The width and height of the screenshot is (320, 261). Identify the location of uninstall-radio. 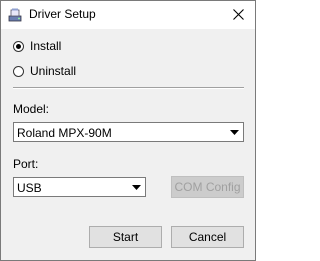
(18, 71).